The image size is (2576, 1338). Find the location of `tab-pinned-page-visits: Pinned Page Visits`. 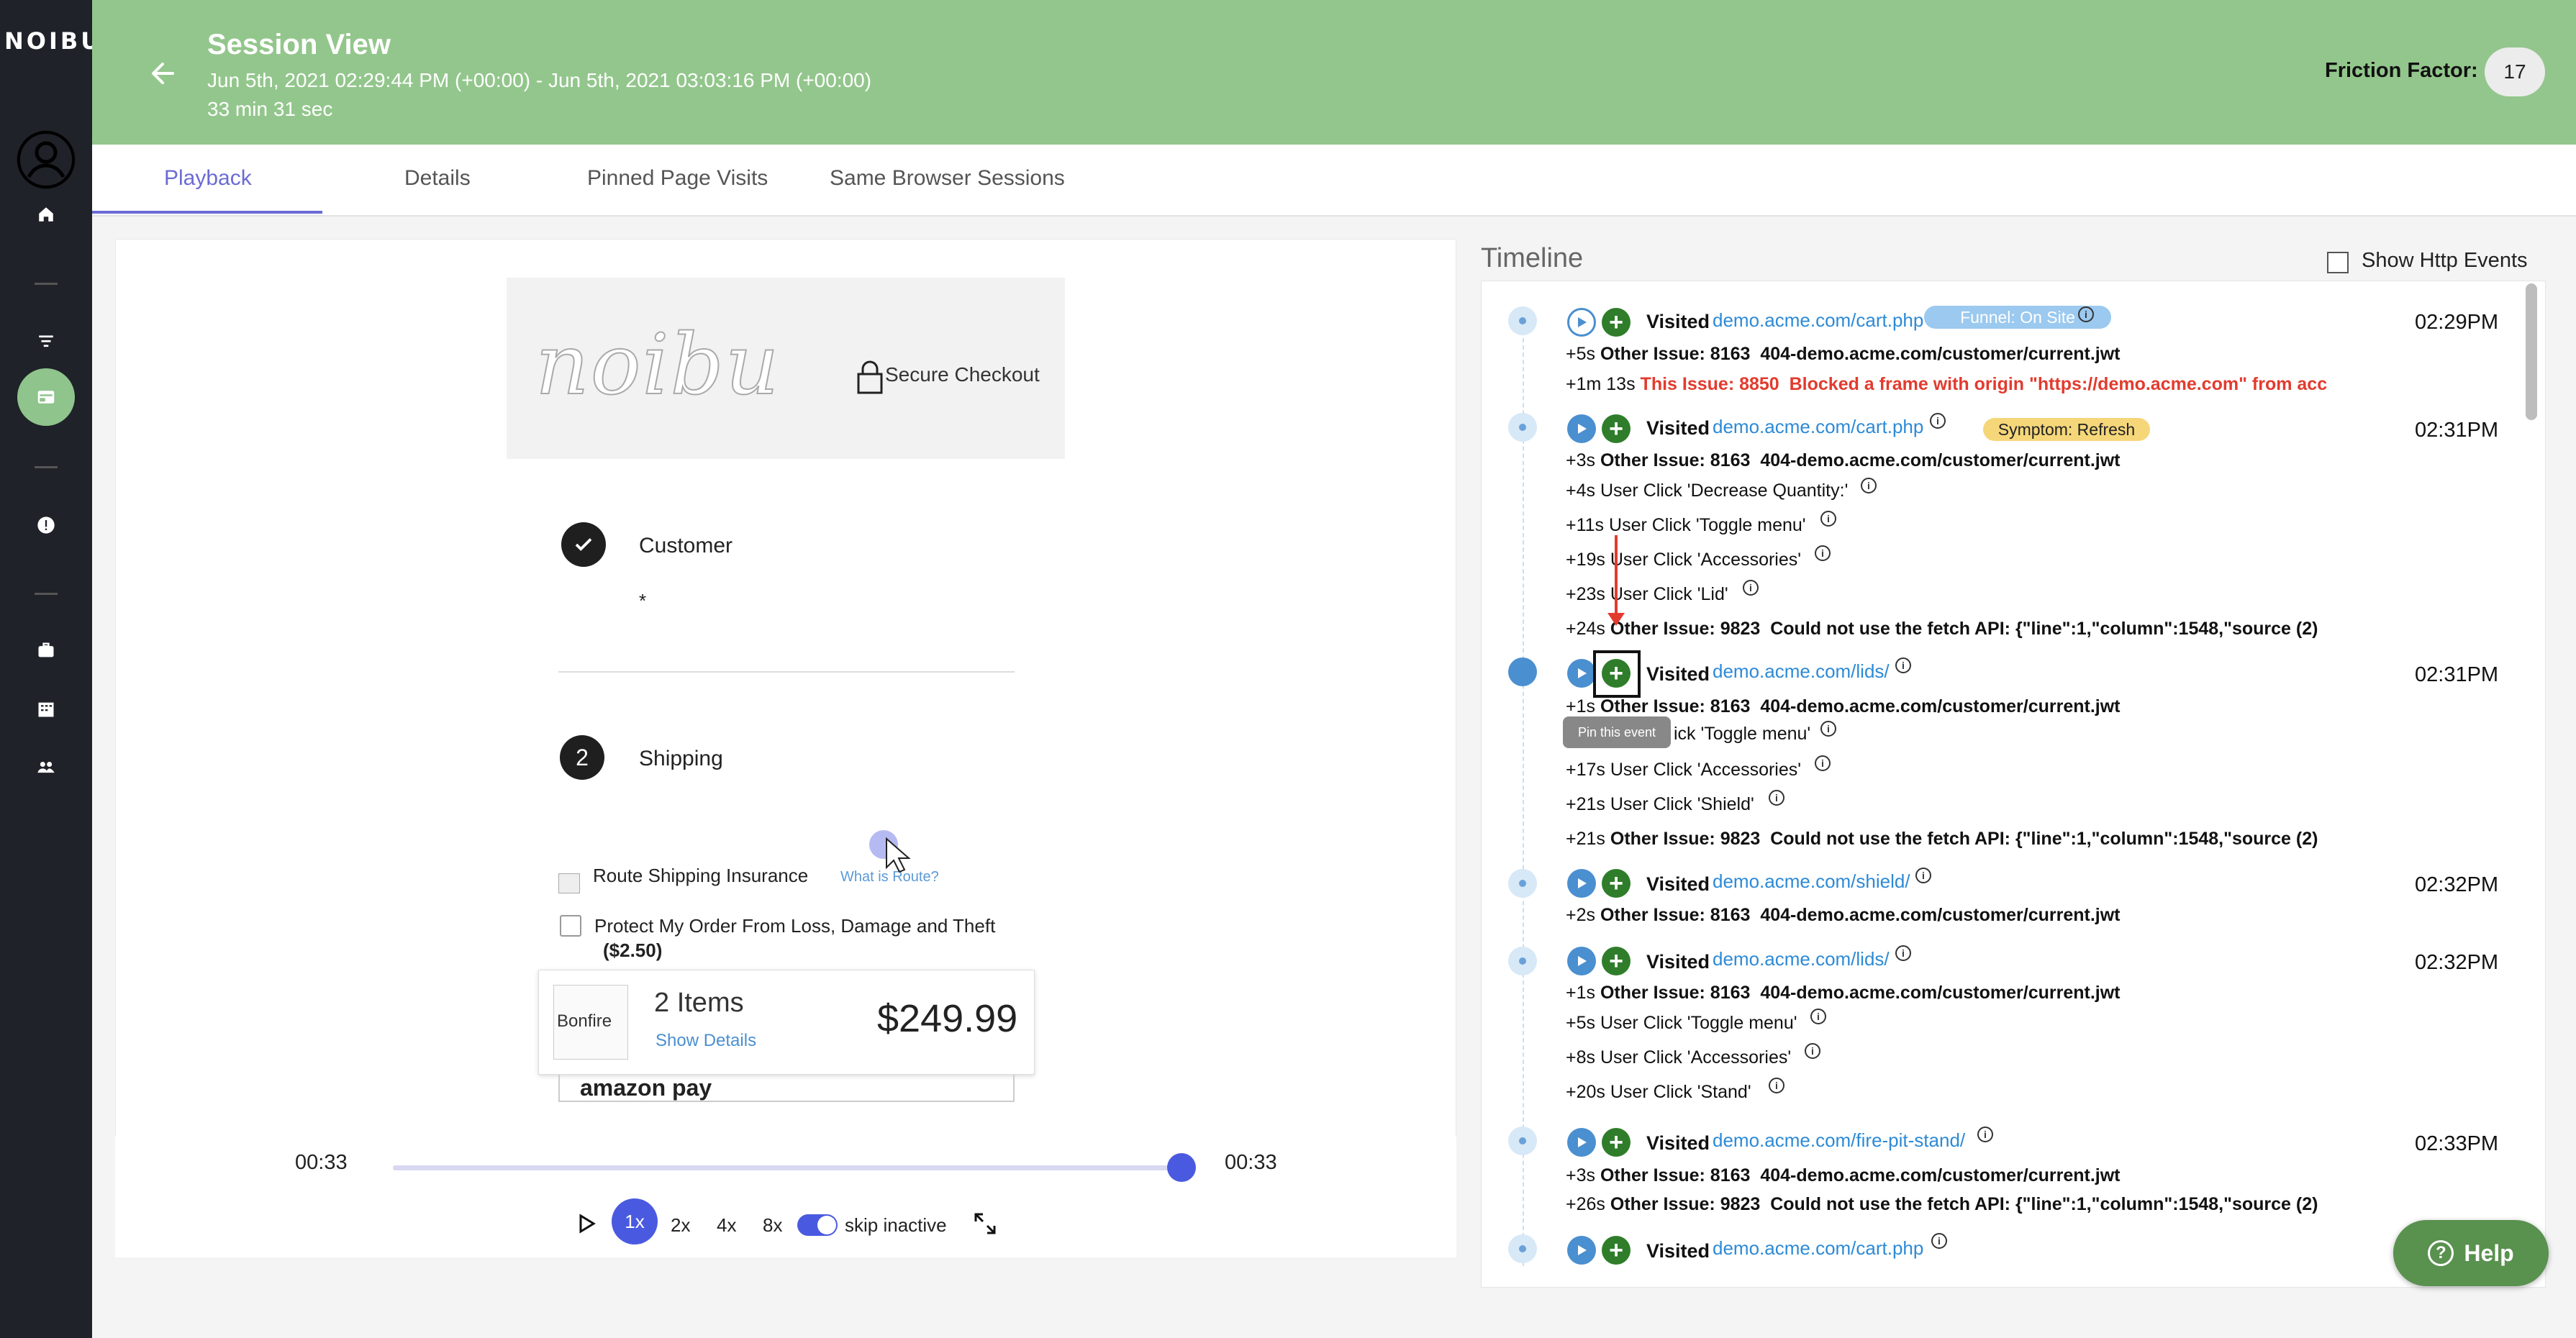

tab-pinned-page-visits: Pinned Page Visits is located at coordinates (677, 178).